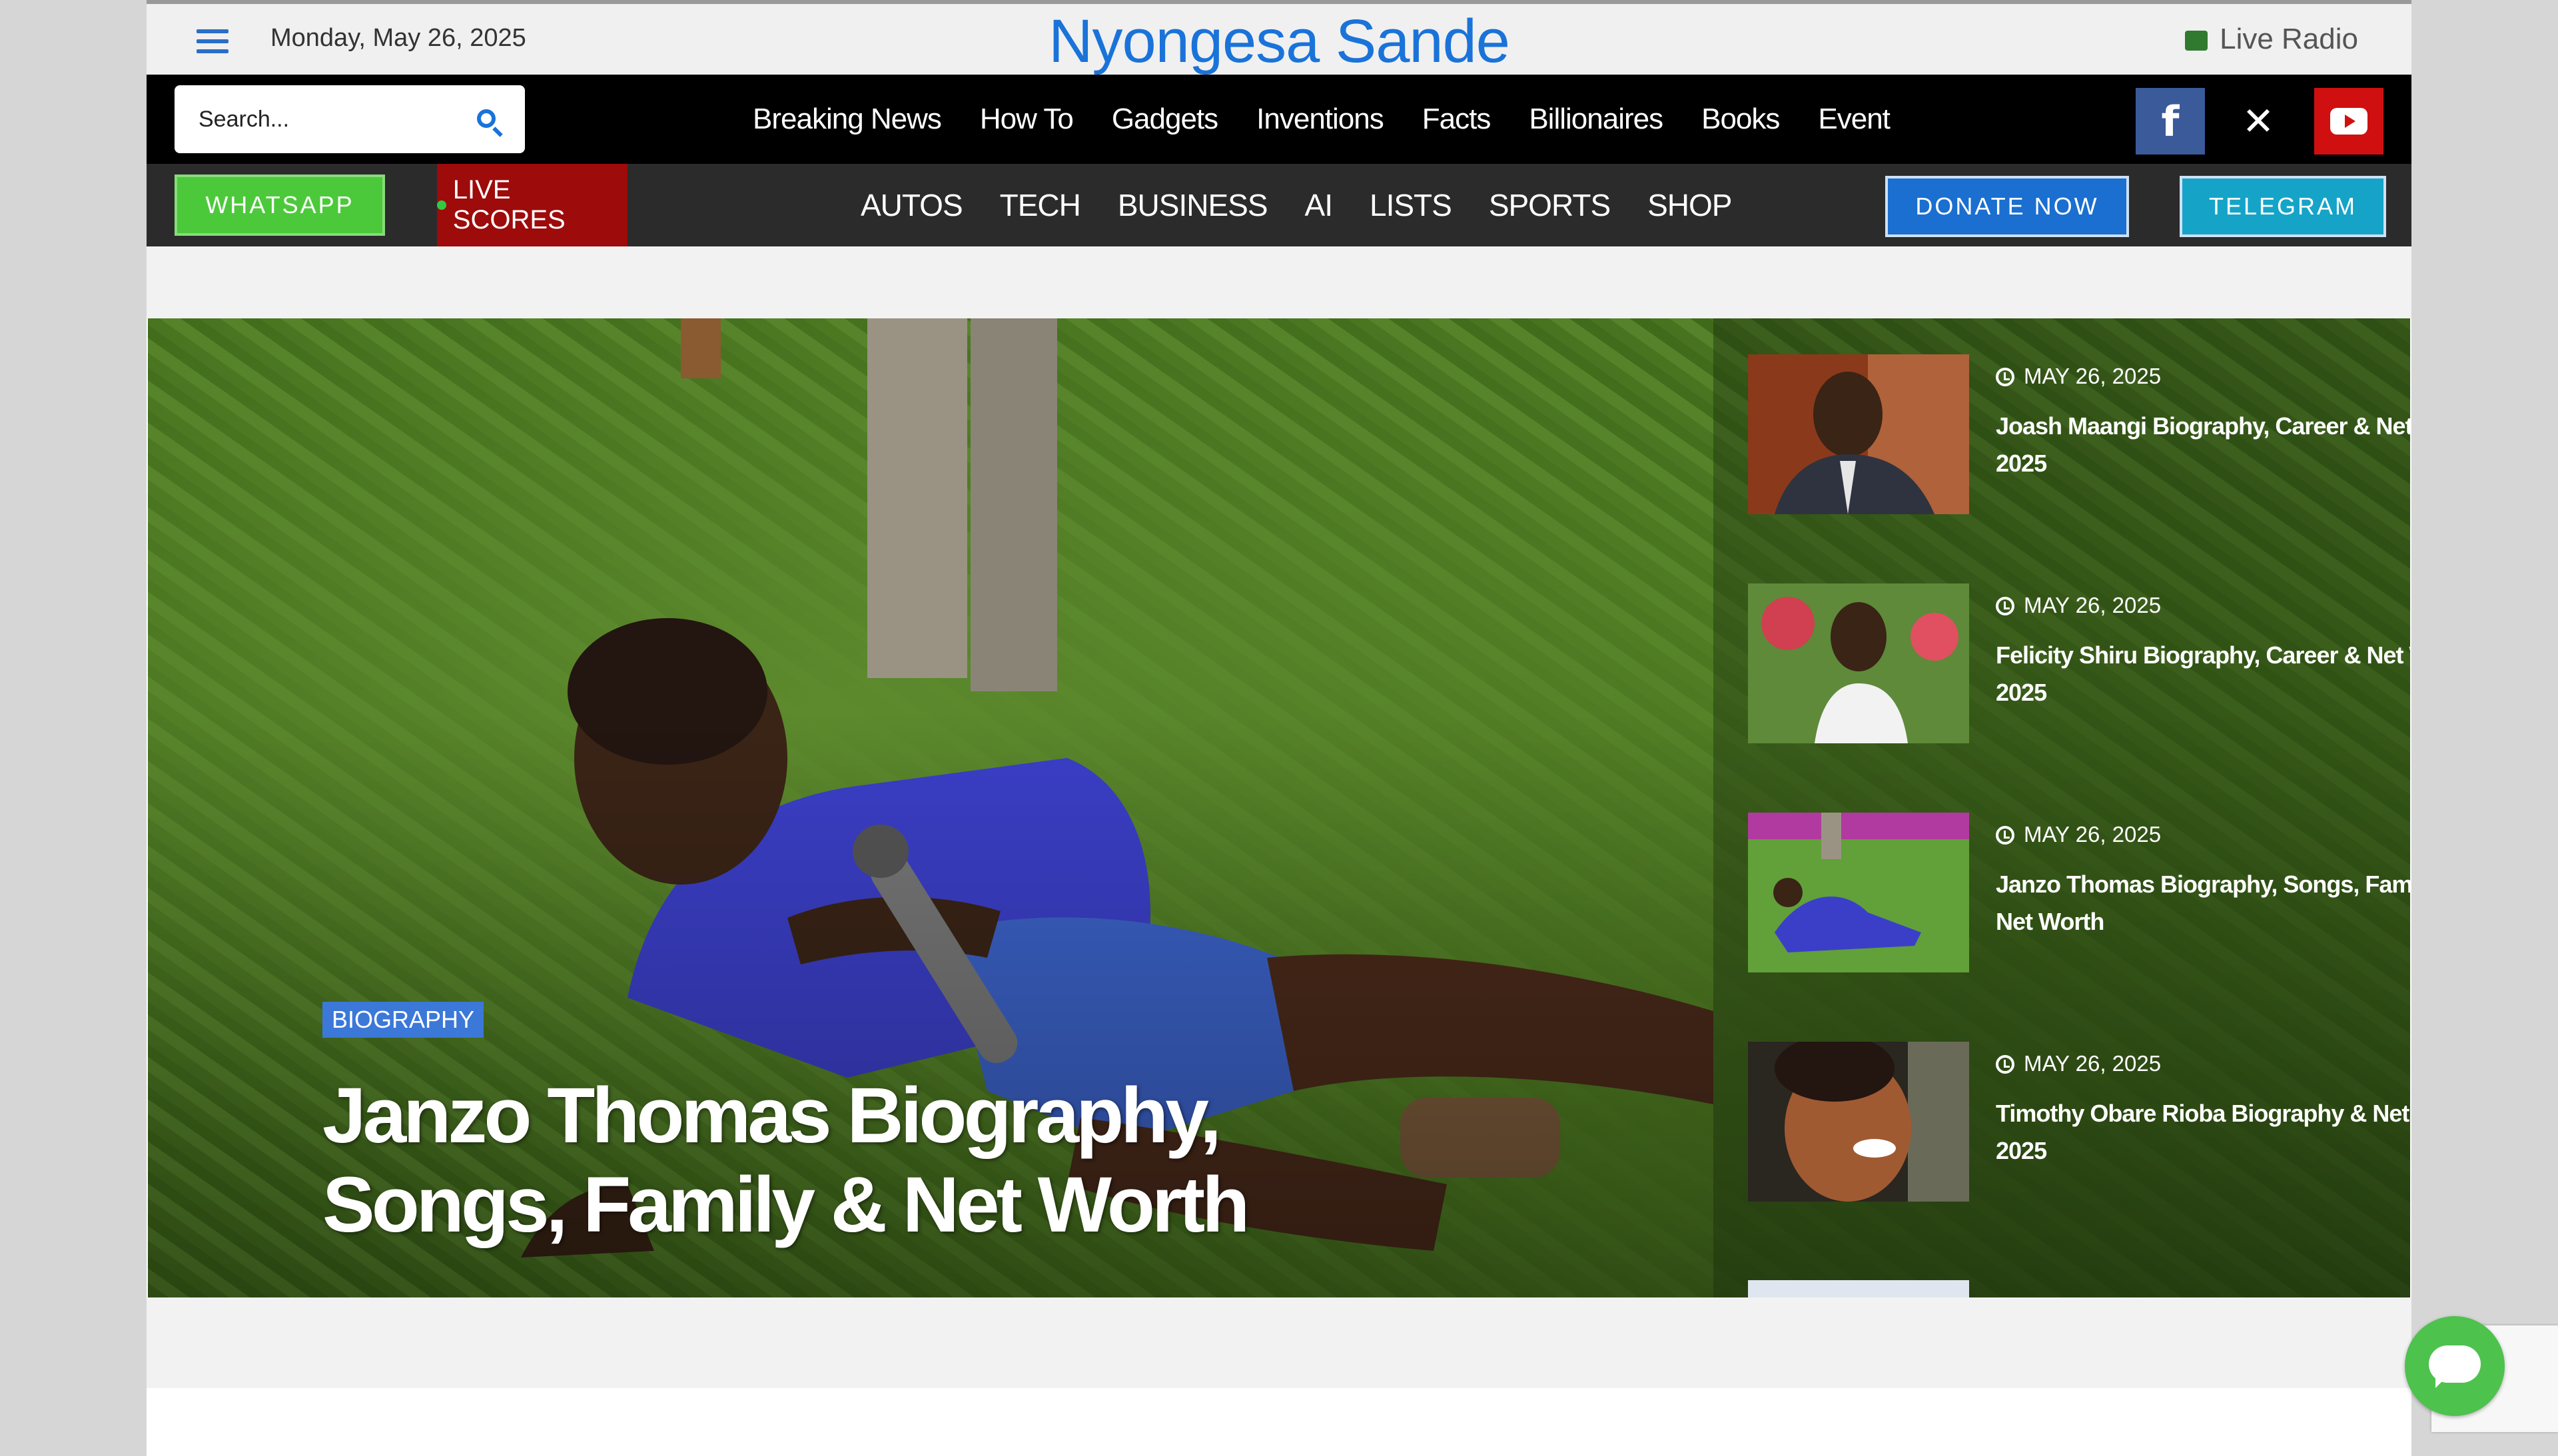 The image size is (2558, 1456). Describe the element at coordinates (2455, 1366) in the screenshot. I see `chat-bubble-icon` at that location.